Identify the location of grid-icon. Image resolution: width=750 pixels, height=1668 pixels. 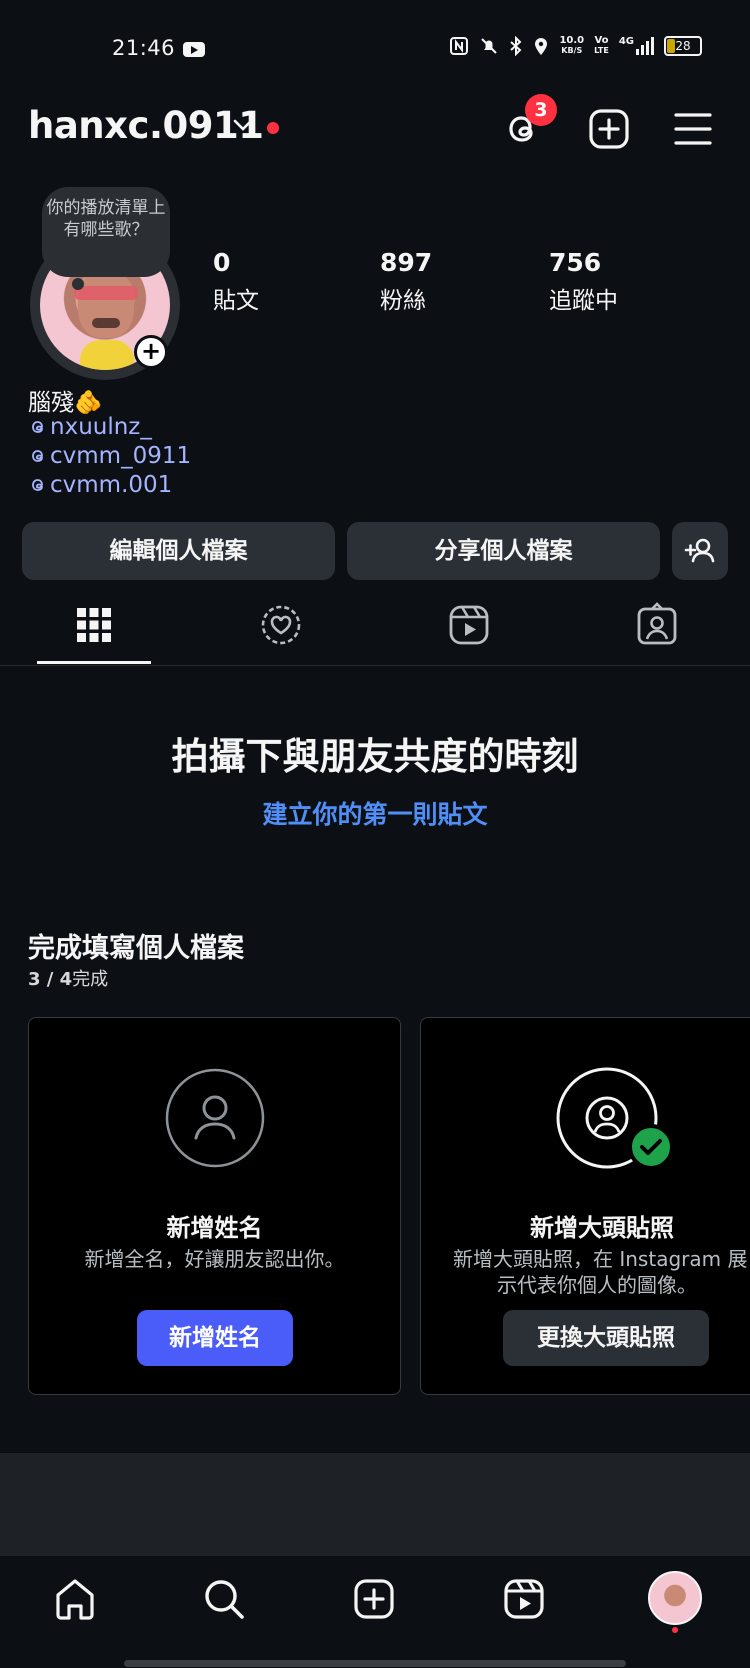
(94, 625).